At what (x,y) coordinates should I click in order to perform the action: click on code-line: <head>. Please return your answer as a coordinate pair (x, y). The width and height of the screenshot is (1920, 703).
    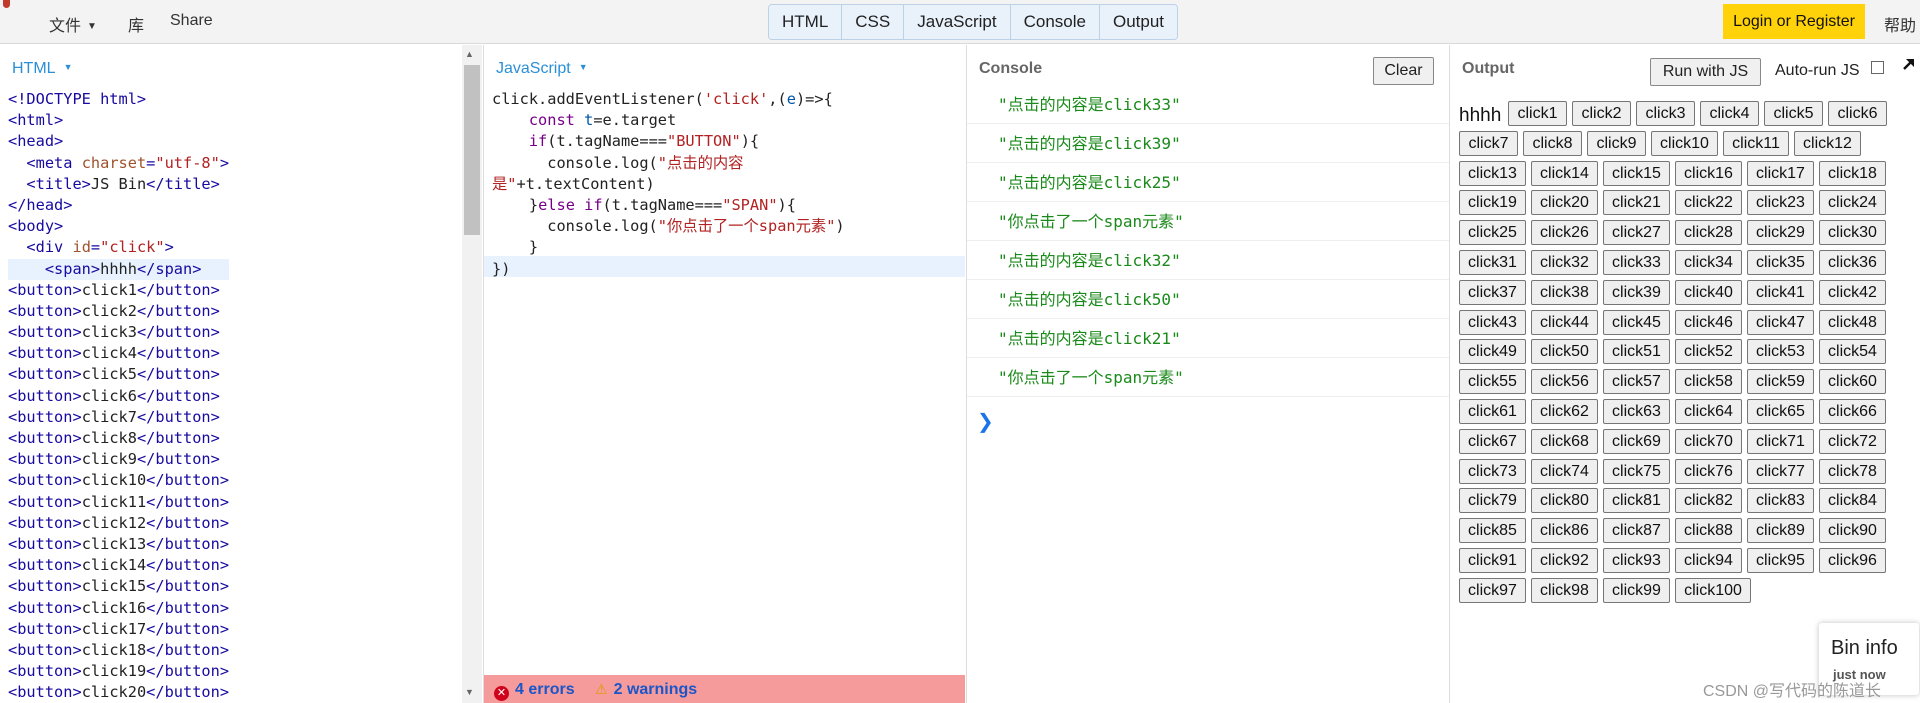
    Looking at the image, I should click on (118, 141).